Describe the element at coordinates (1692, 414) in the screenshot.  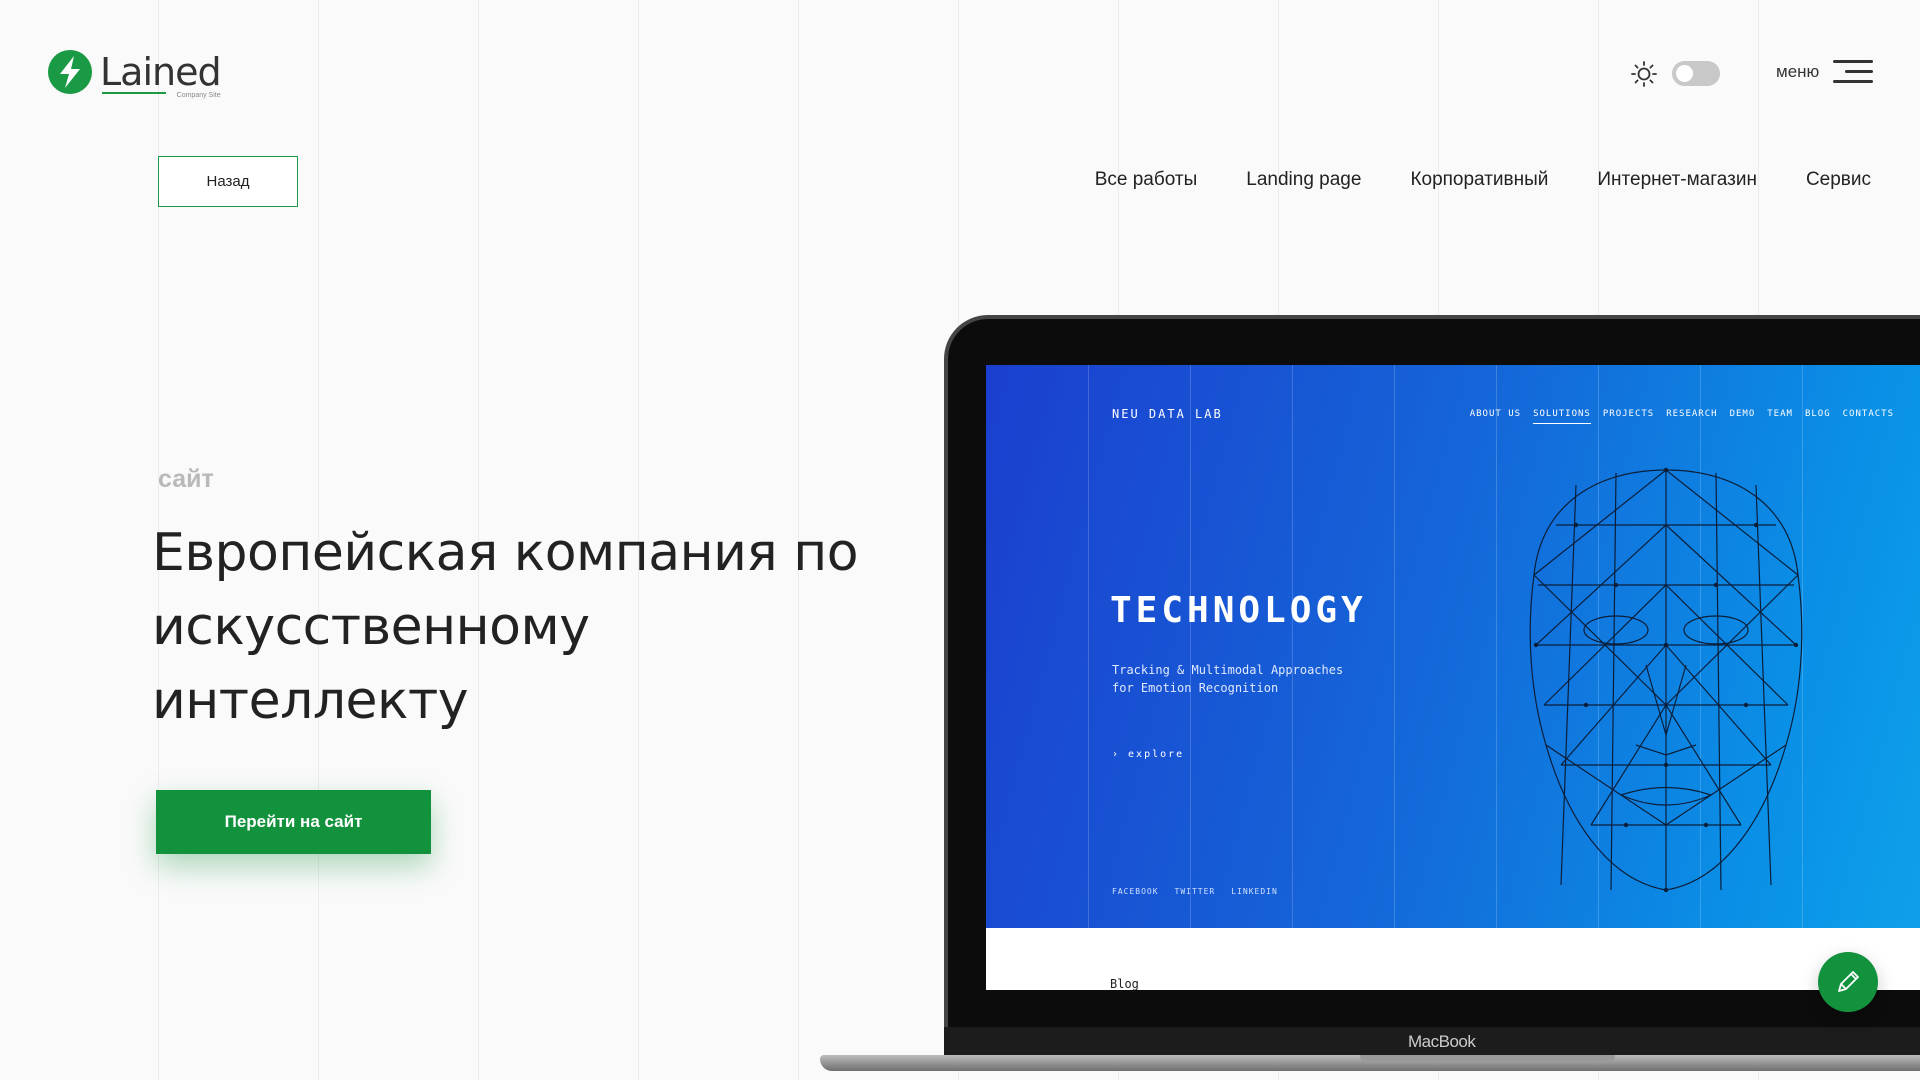
I see `preview-nav-item: RESEARCH` at that location.